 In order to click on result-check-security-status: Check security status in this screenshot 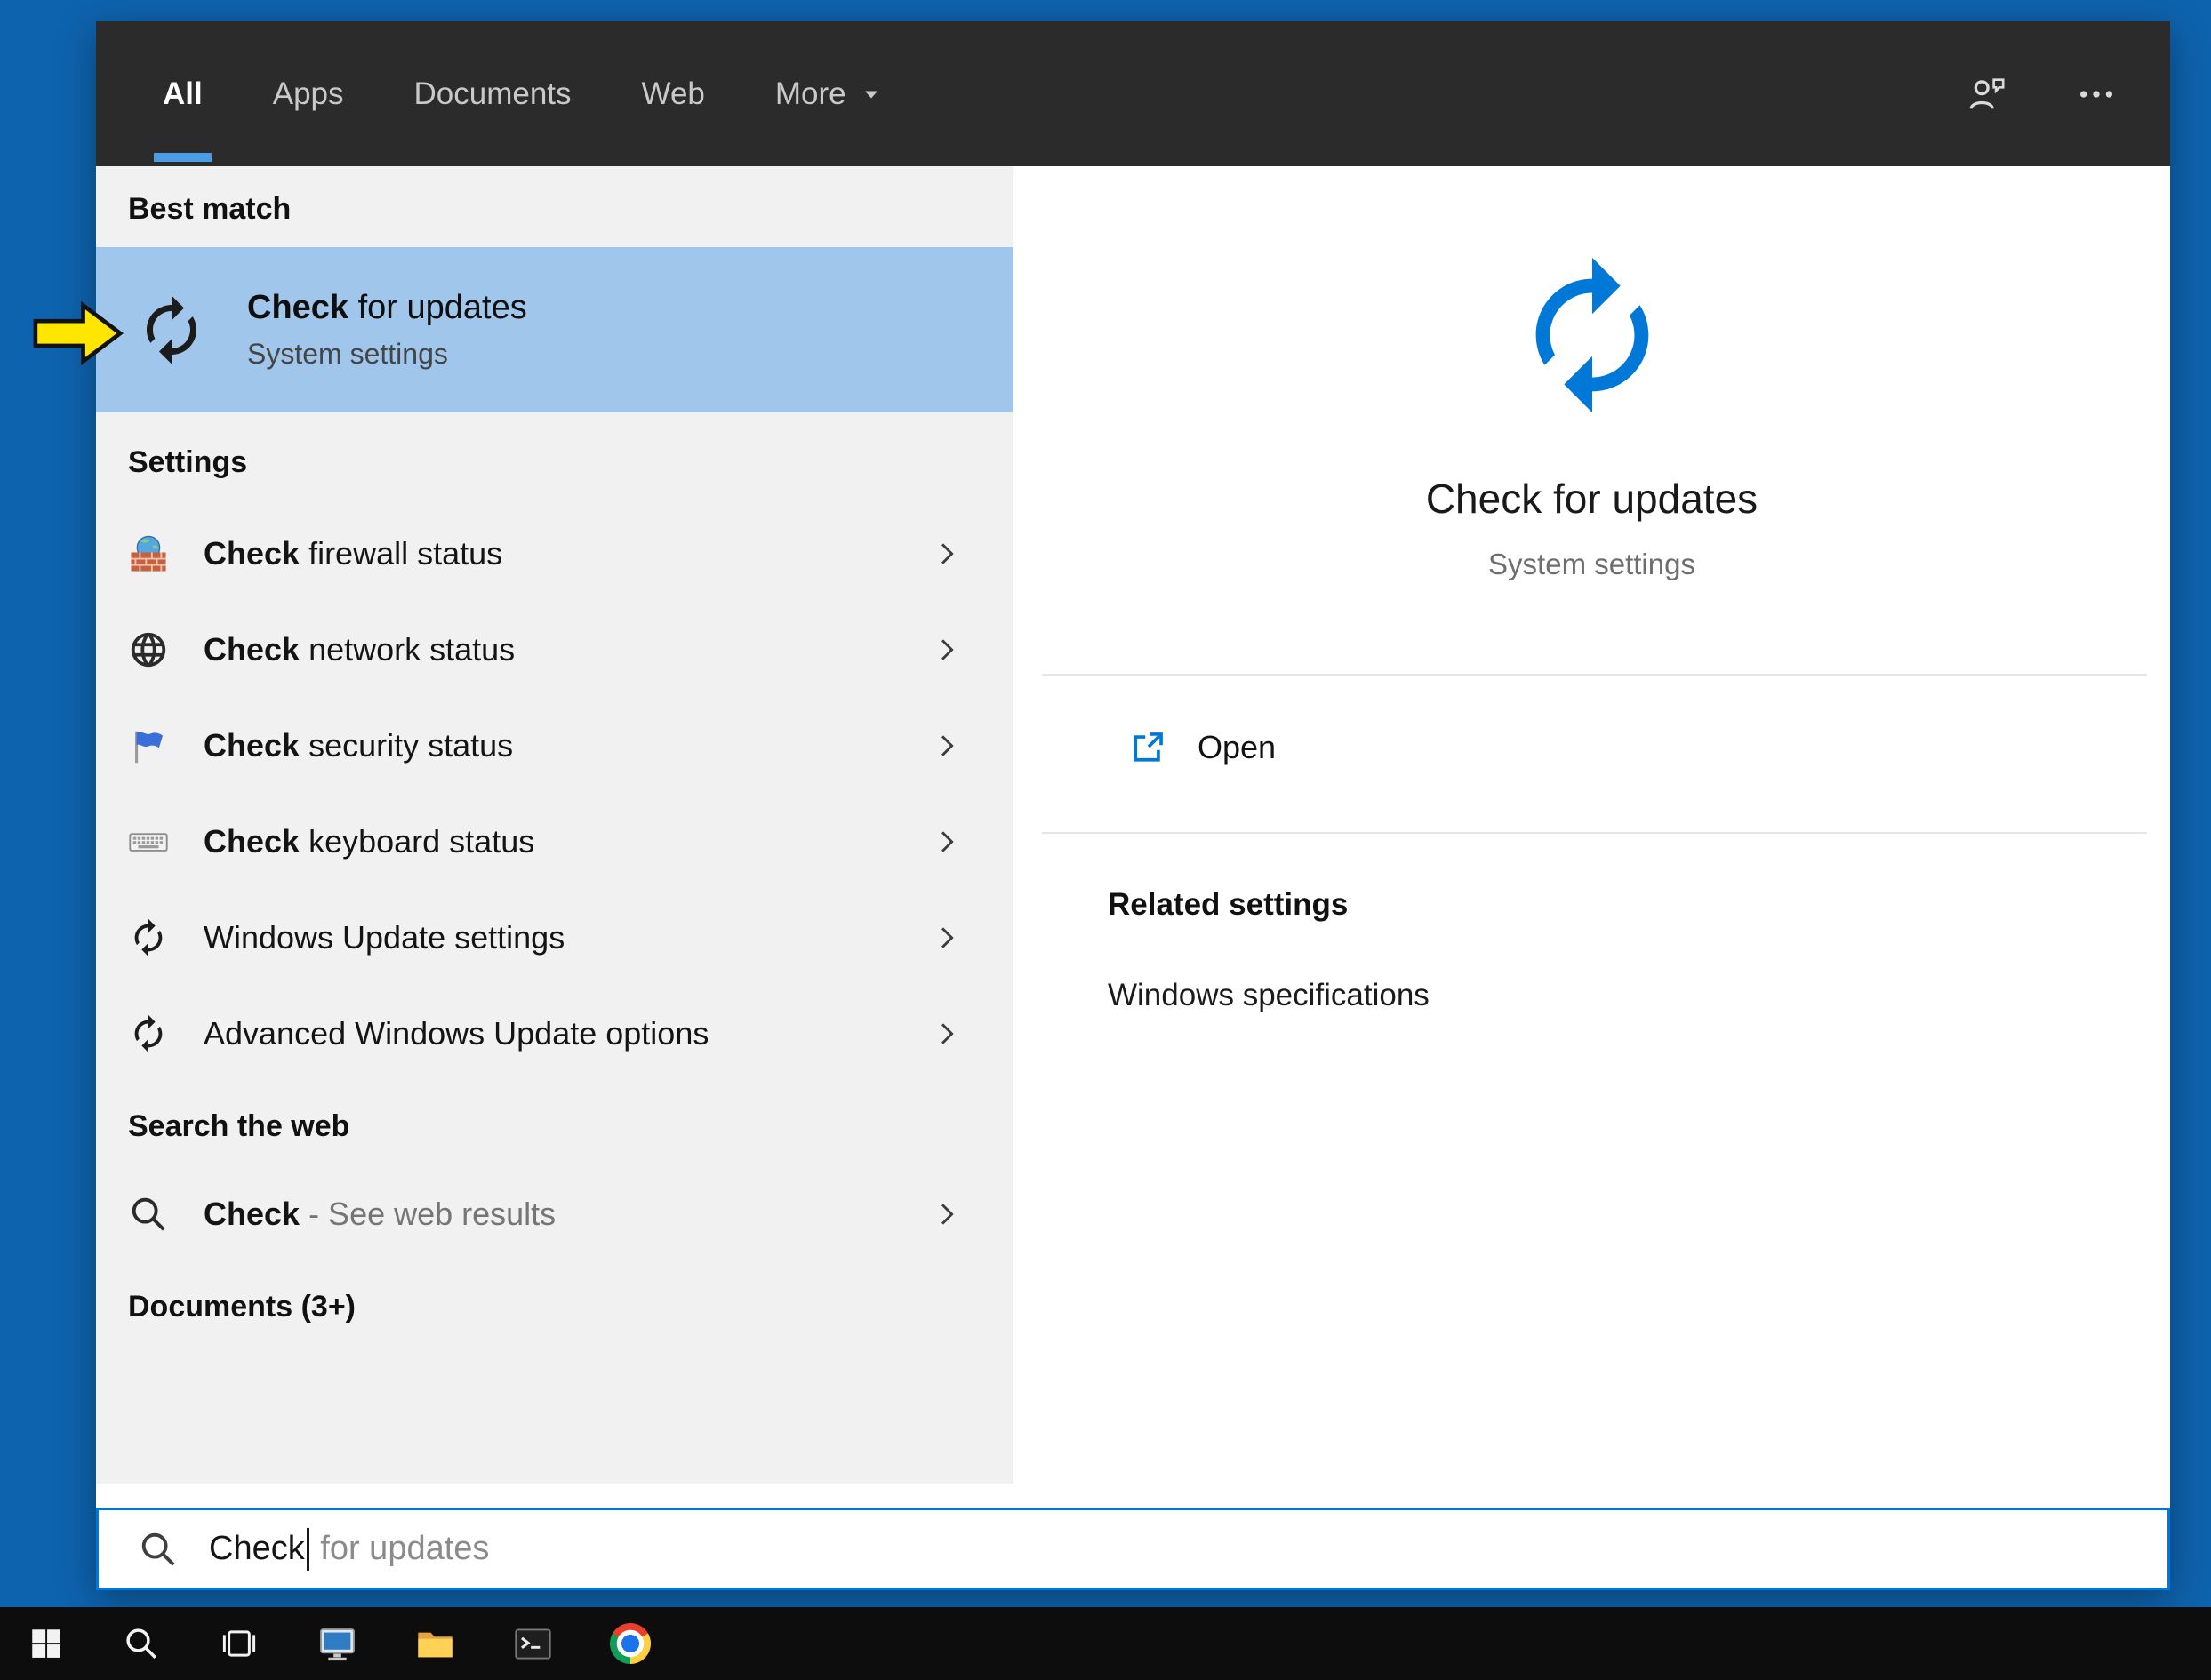, I will do `click(555, 746)`.